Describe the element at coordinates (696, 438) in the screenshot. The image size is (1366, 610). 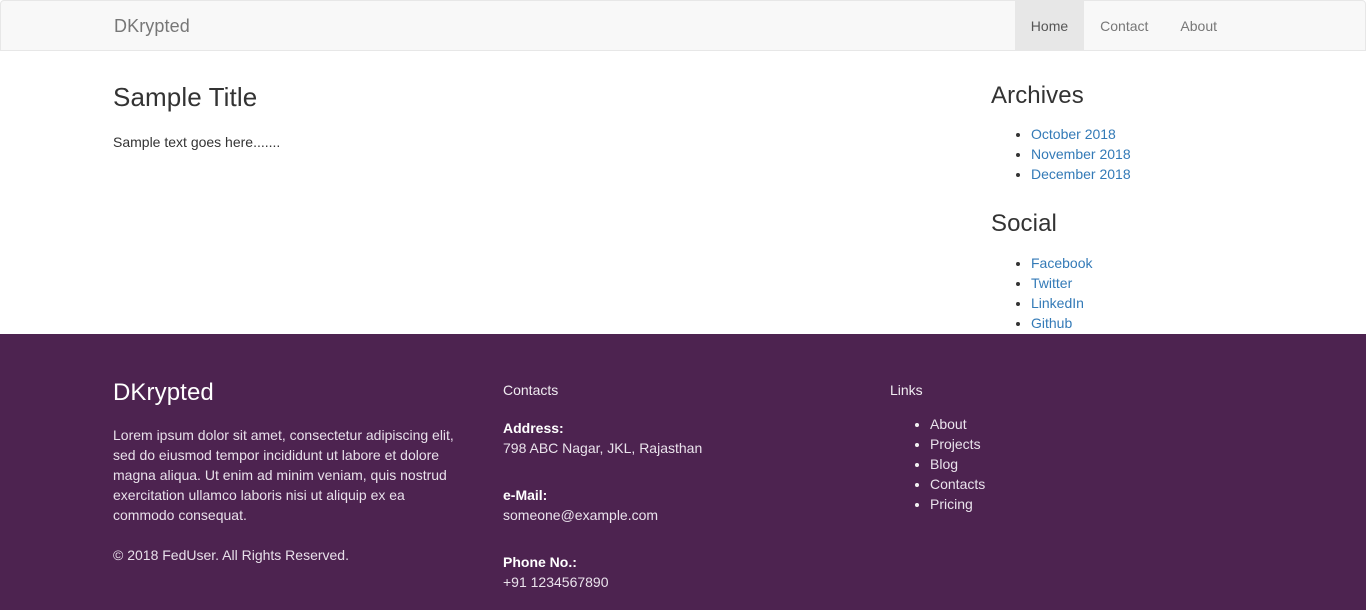
I see `footer-address-block: Address: 798 ABC Nagar, JKL, Rajasthan` at that location.